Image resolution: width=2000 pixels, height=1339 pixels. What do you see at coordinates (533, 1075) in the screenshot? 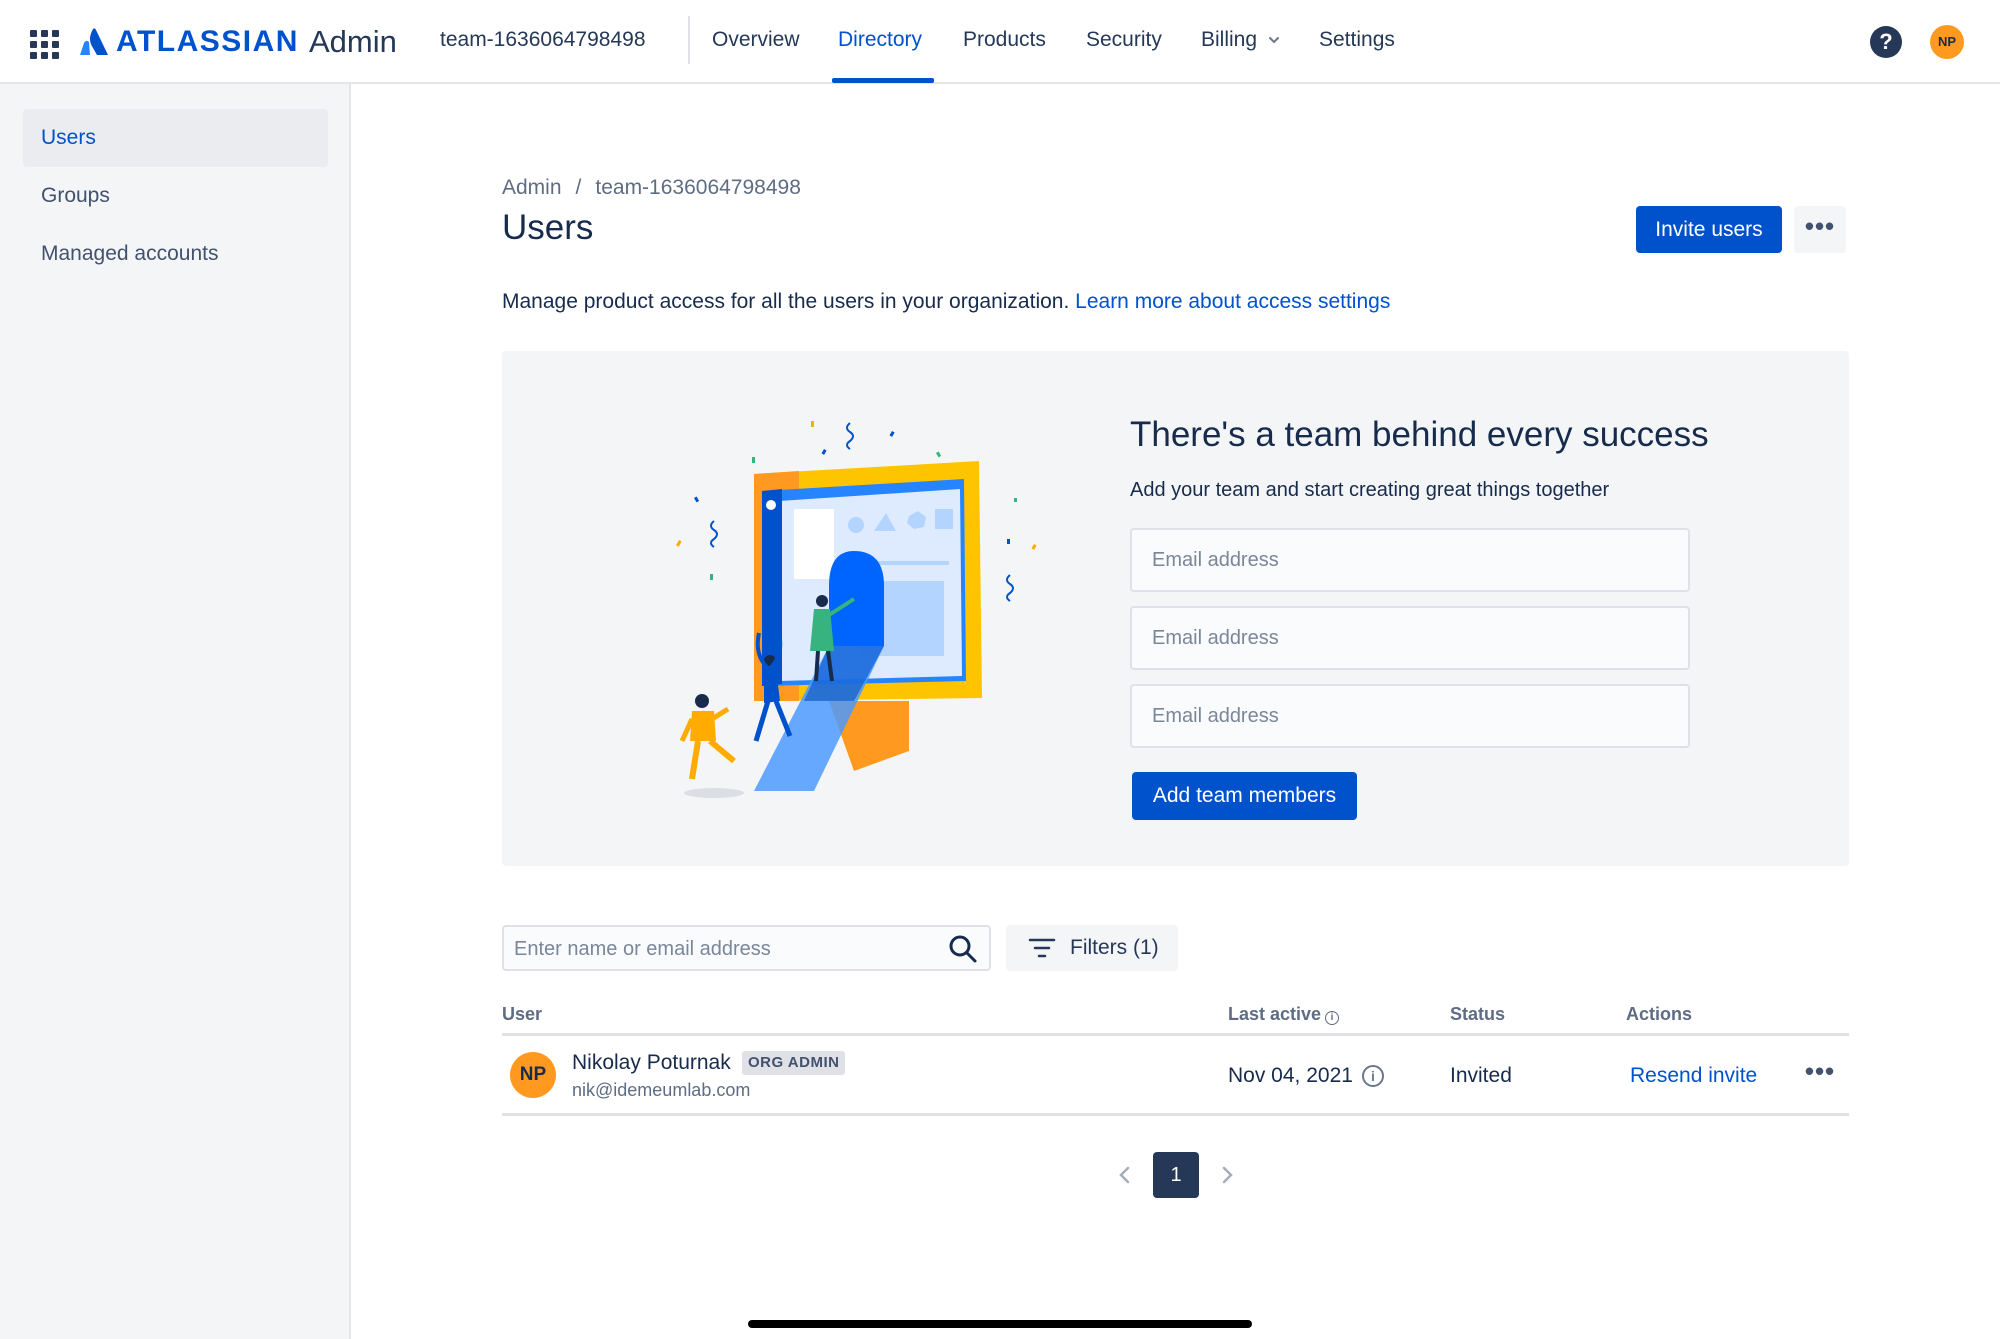
I see `avatar: NP` at bounding box center [533, 1075].